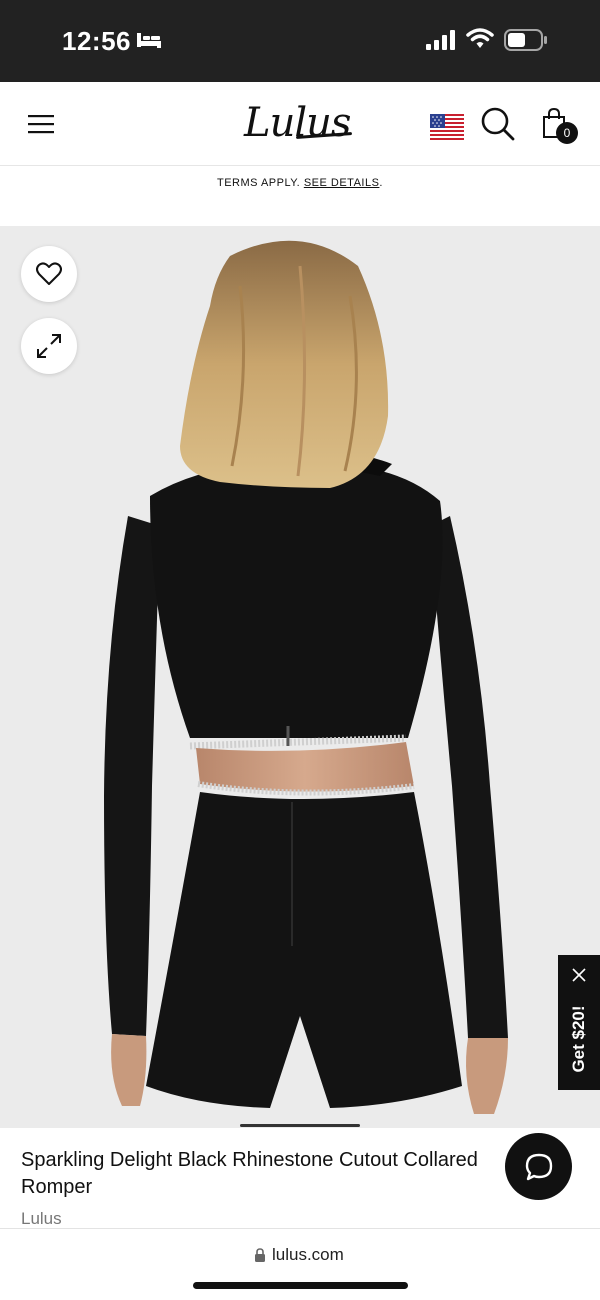  What do you see at coordinates (498, 124) in the screenshot?
I see `search-icon` at bounding box center [498, 124].